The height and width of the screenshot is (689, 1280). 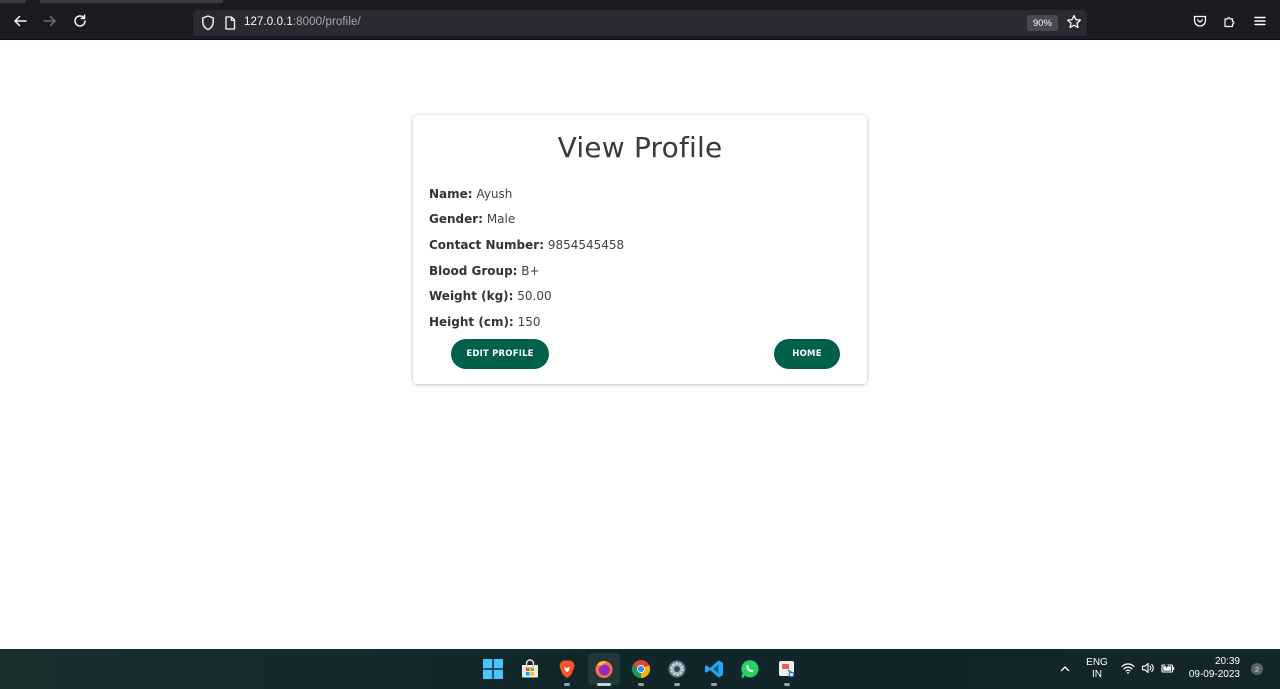 What do you see at coordinates (1128, 668) in the screenshot?
I see `wifi-icon` at bounding box center [1128, 668].